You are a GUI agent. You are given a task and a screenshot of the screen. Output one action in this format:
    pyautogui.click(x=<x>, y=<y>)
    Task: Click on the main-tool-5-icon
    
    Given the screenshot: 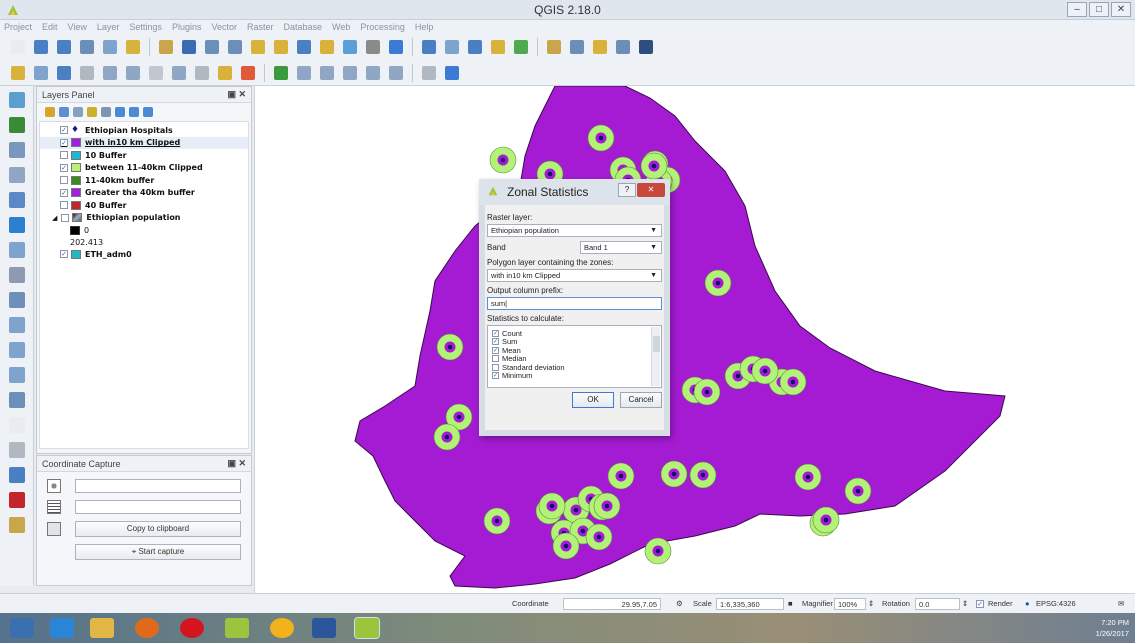 What is the action you would take?
    pyautogui.click(x=110, y=47)
    